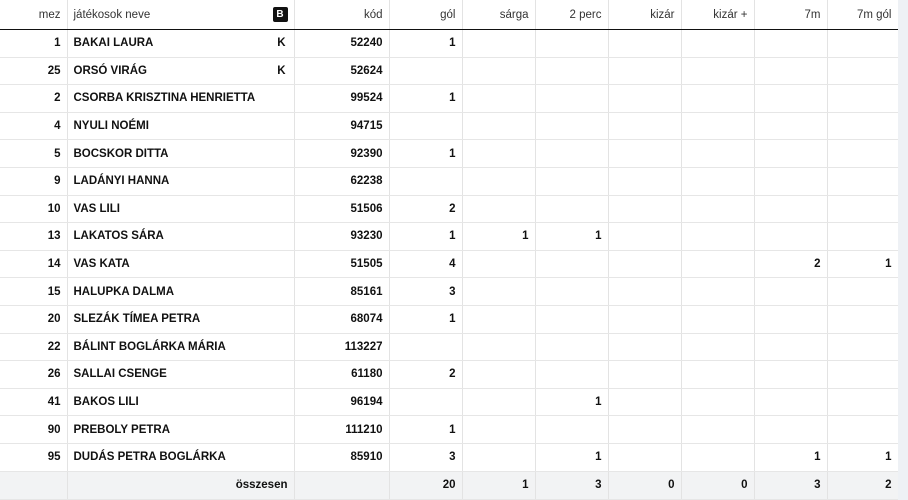  I want to click on cell-kod: 61180, so click(342, 374).